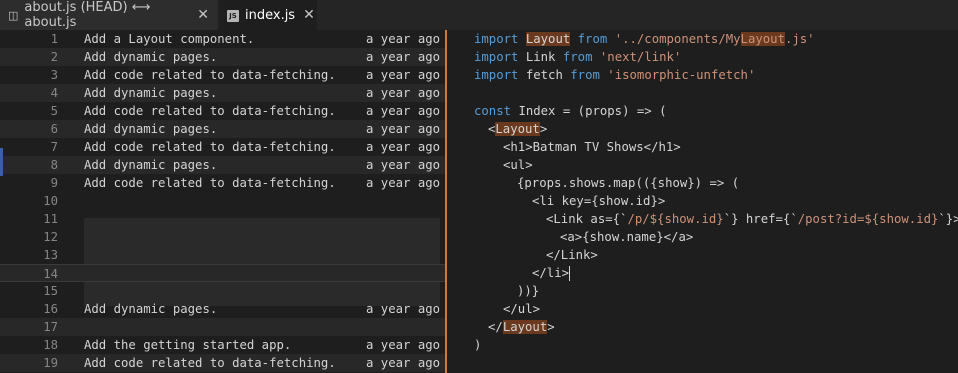  Describe the element at coordinates (570, 111) in the screenshot. I see `code-line: const Index = (props) => (` at that location.